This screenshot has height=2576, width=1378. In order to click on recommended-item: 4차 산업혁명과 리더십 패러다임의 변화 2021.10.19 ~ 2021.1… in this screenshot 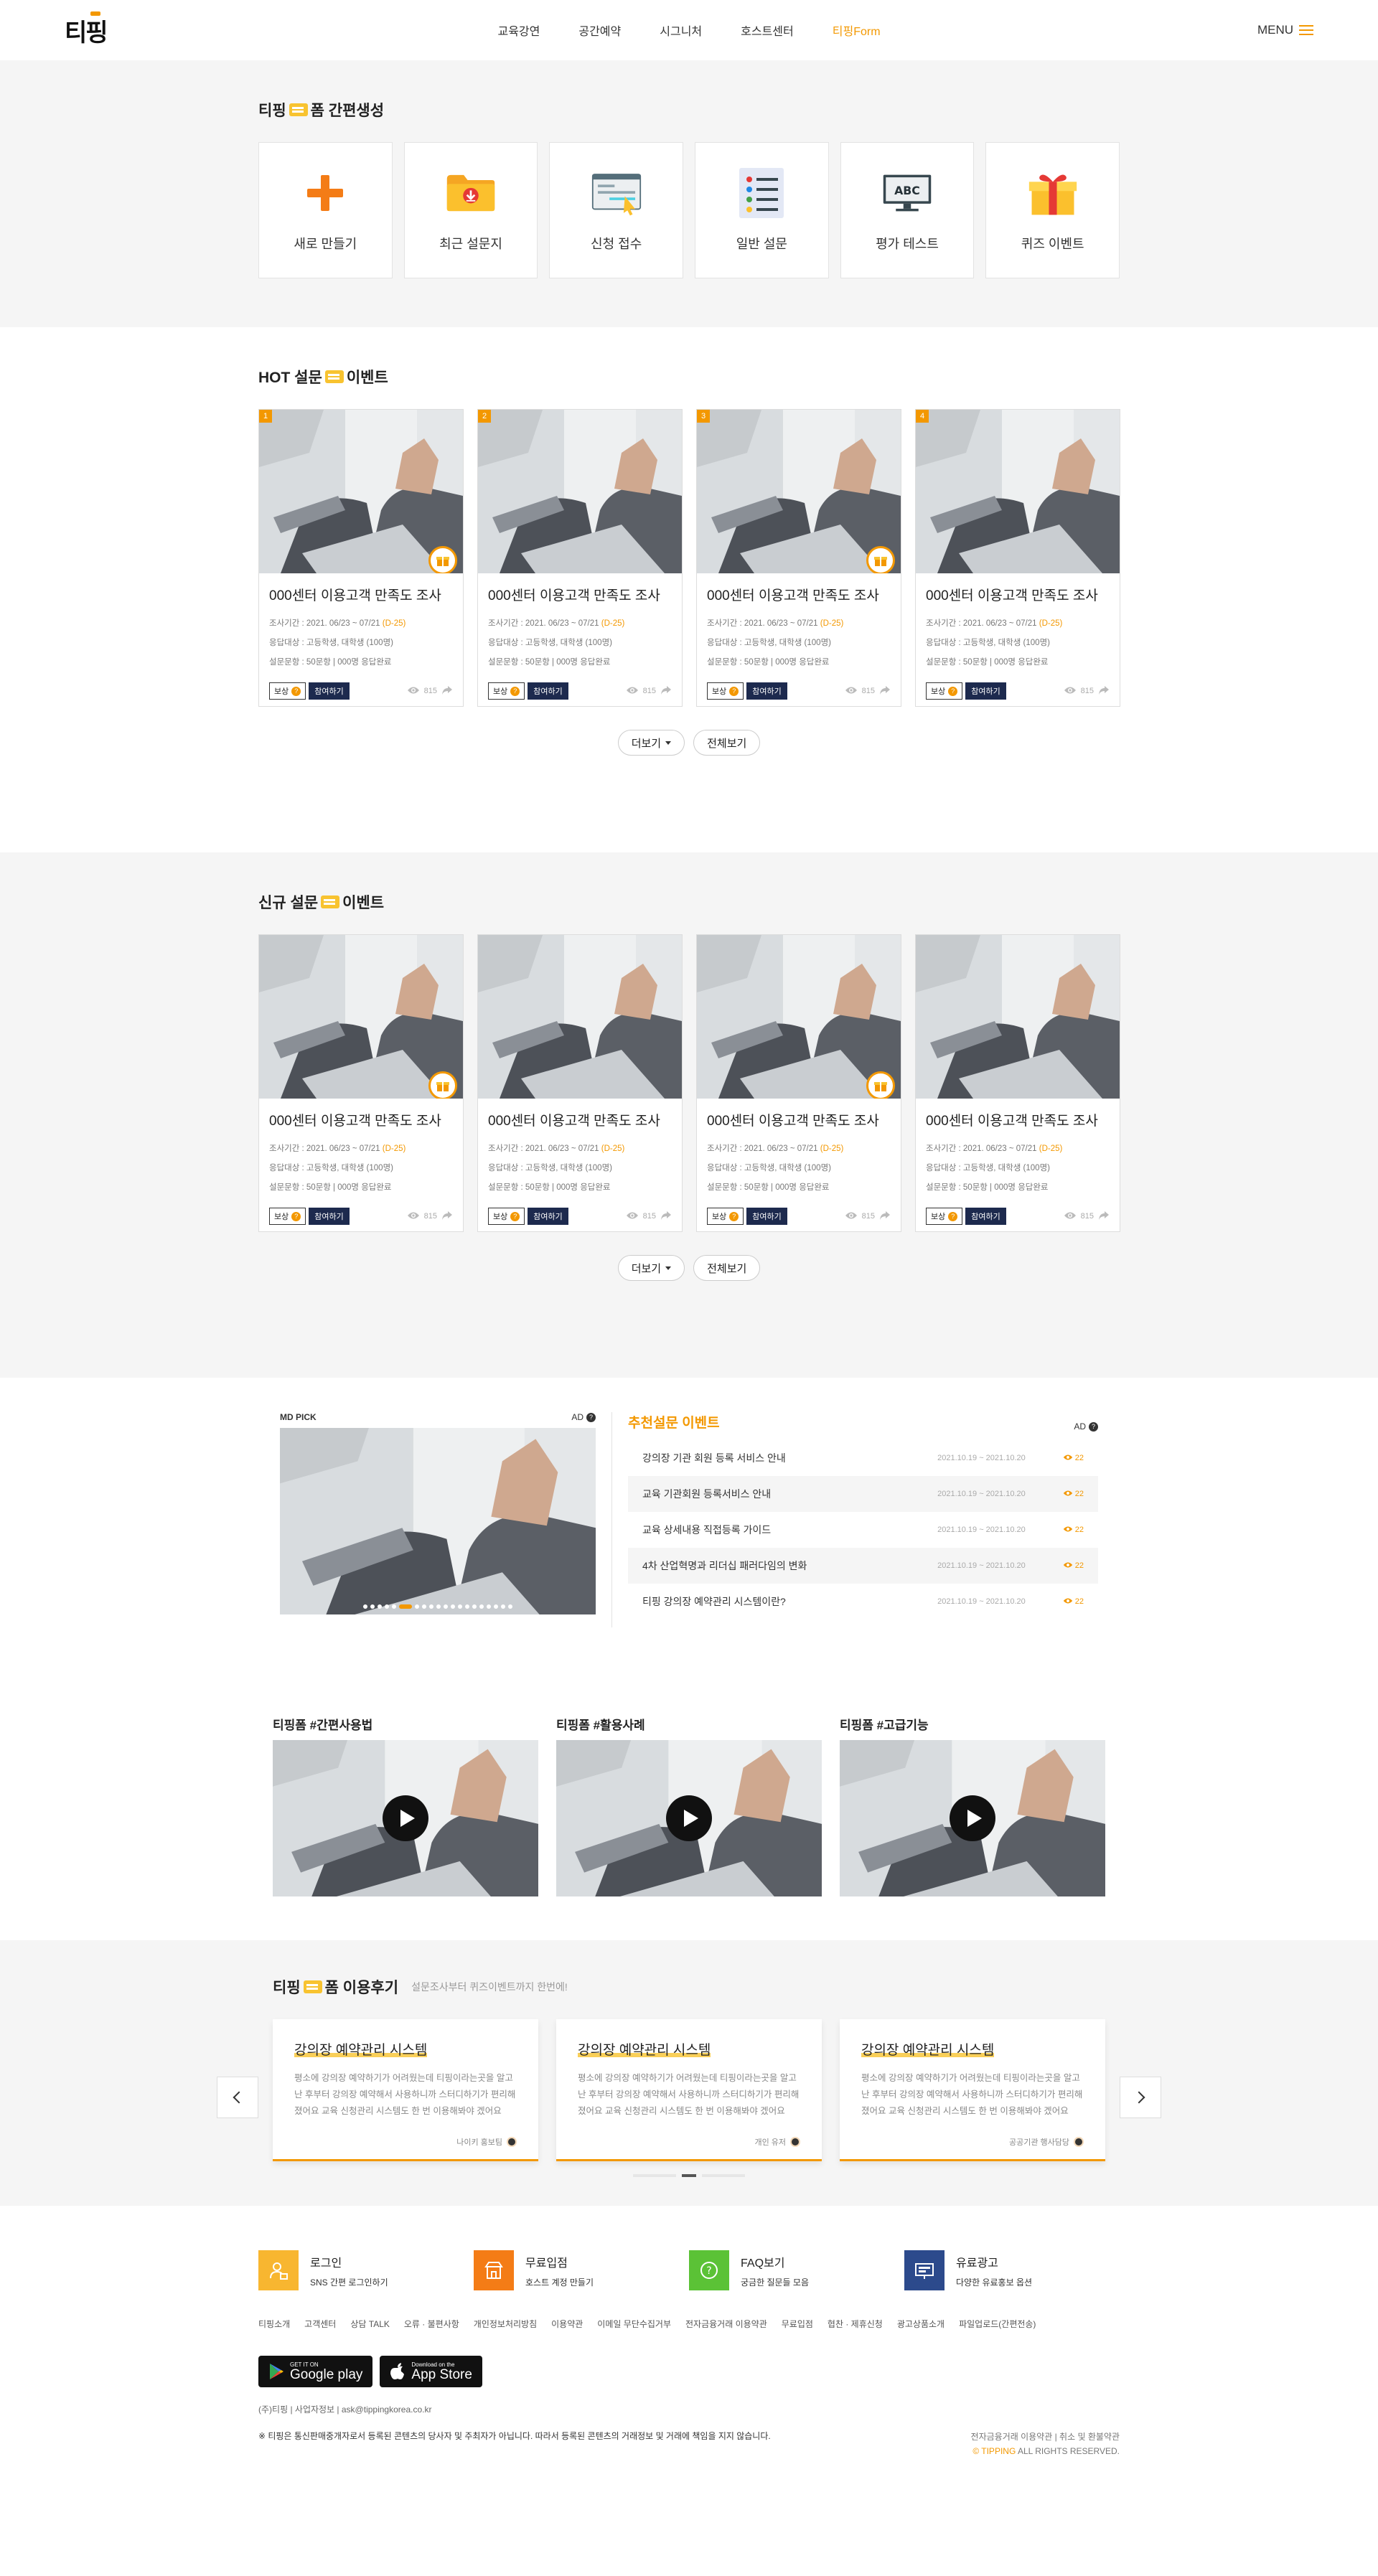, I will do `click(863, 1566)`.